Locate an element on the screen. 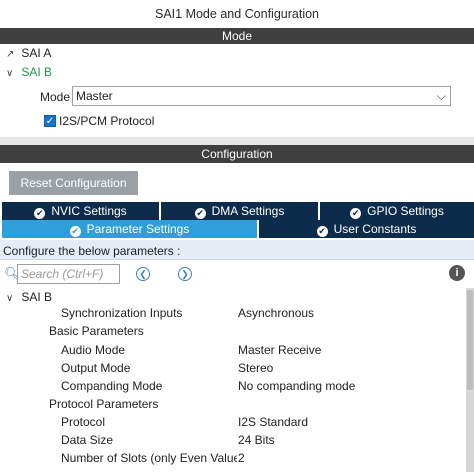 The image size is (474, 472). search-input: Search (Ctrl+F) is located at coordinates (68, 274).